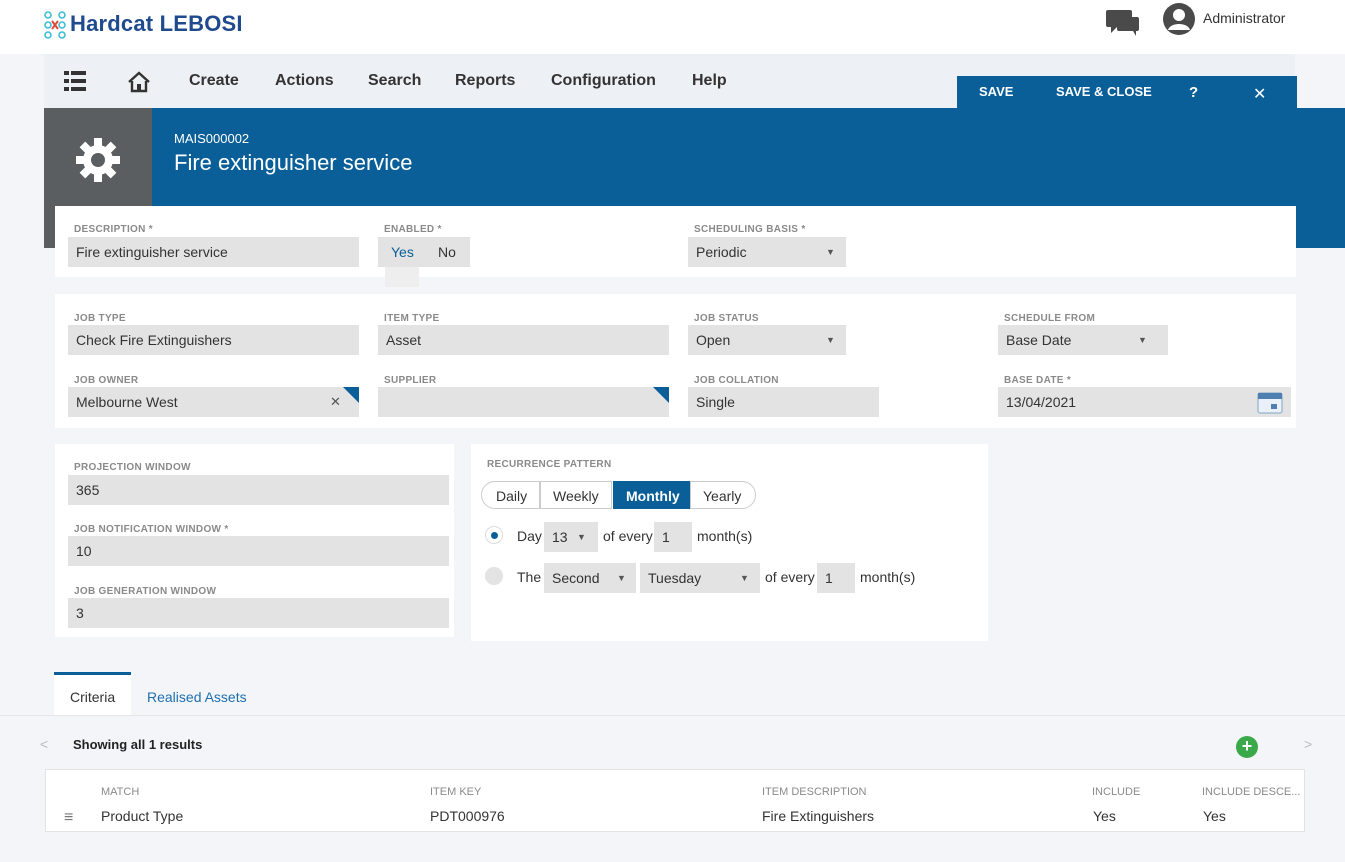  I want to click on enabled-indicator, so click(402, 277).